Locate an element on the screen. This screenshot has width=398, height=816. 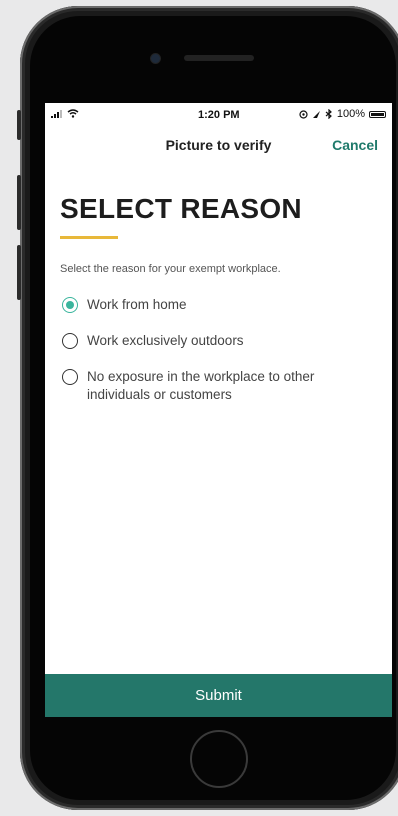
status-right: 100% is located at coordinates (342, 114).